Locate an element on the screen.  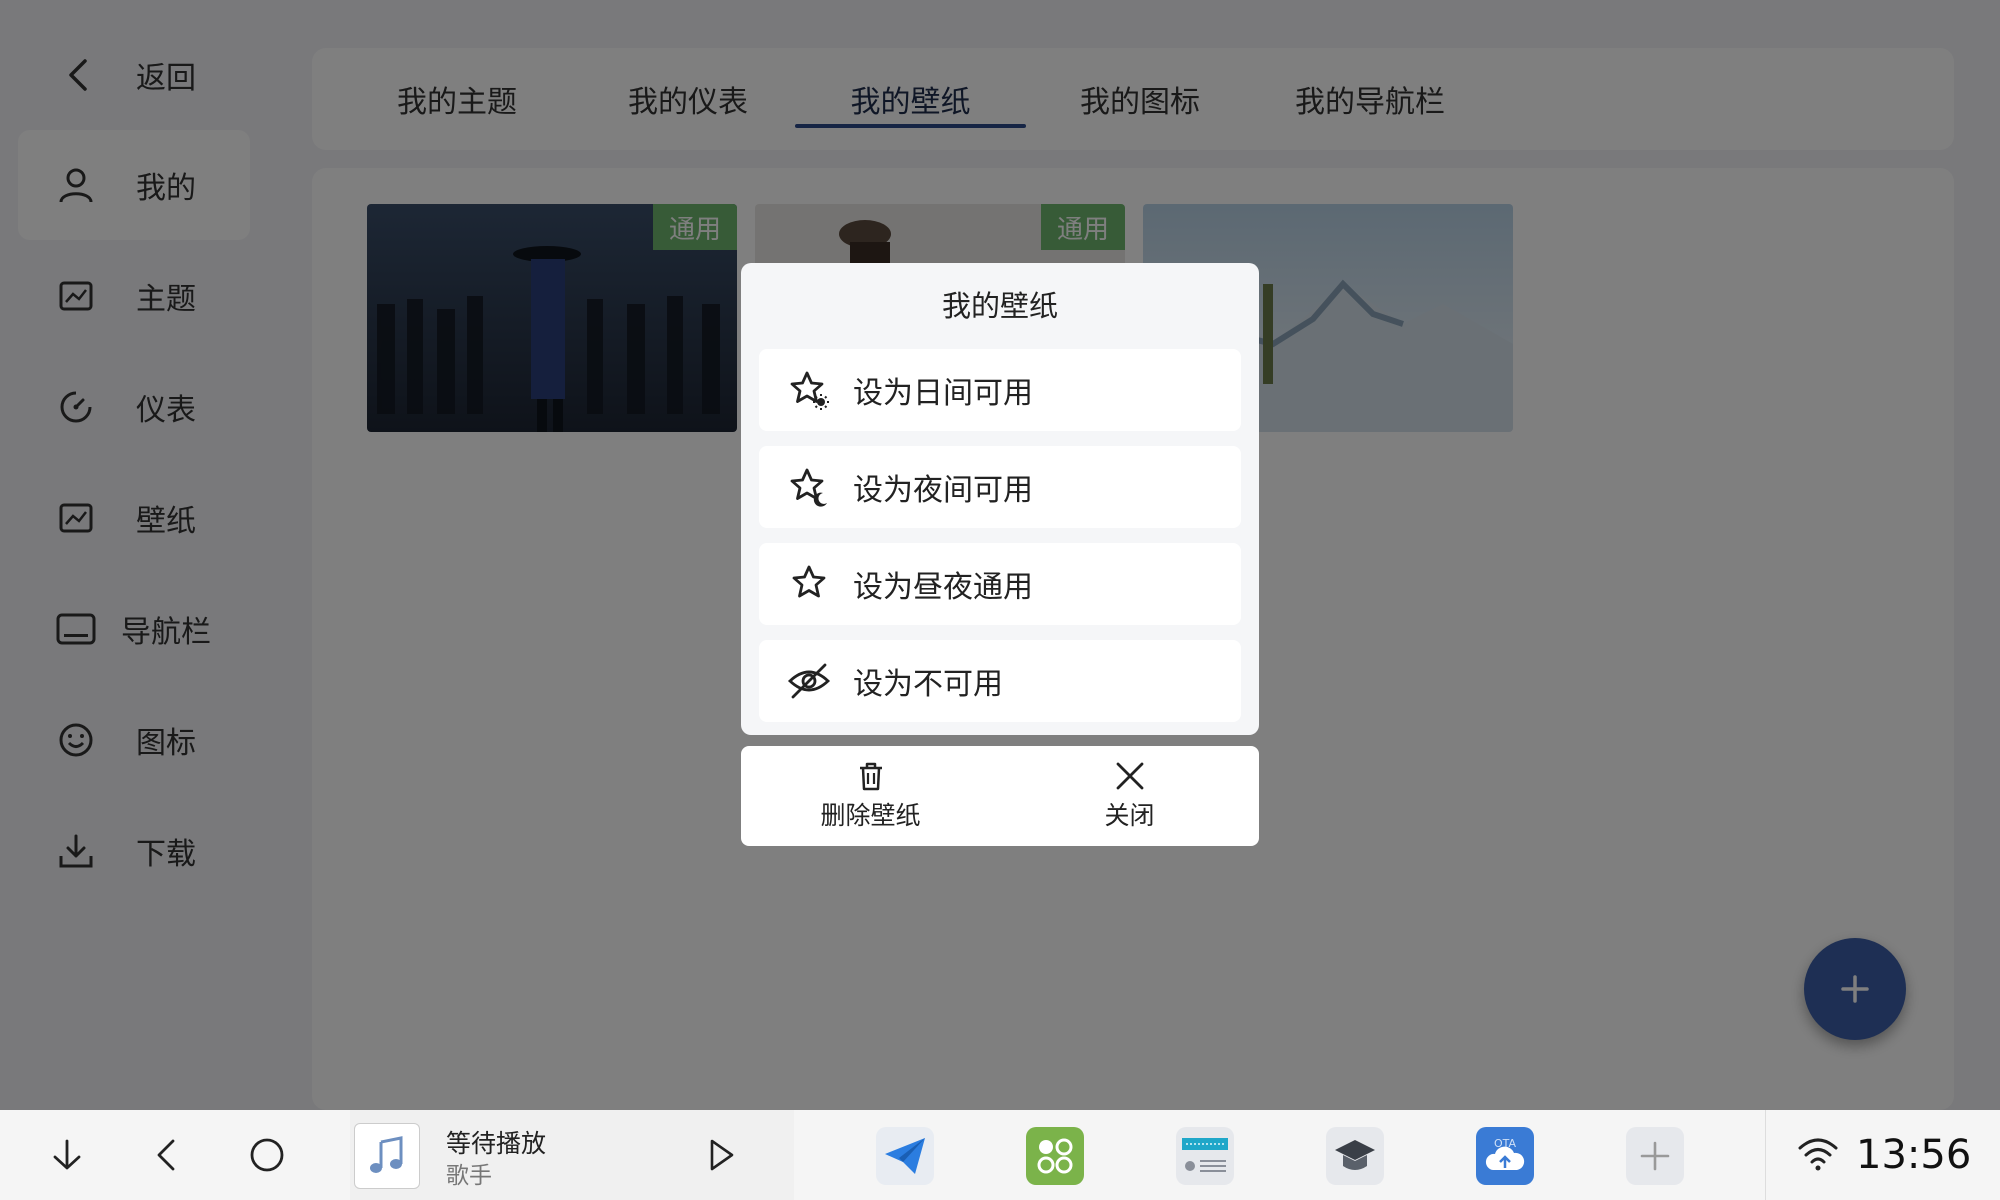
nav-back-button is located at coordinates (167, 1155).